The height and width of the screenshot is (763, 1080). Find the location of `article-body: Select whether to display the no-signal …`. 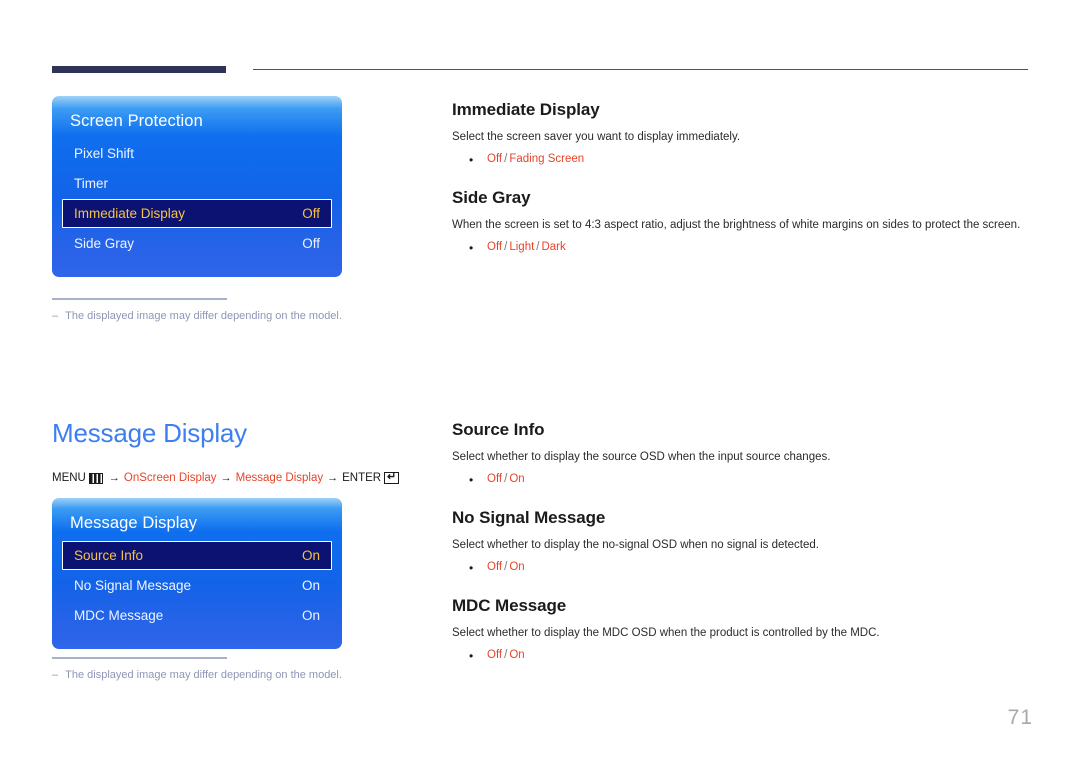

article-body: Select whether to display the no-signal … is located at coordinates (635, 545).